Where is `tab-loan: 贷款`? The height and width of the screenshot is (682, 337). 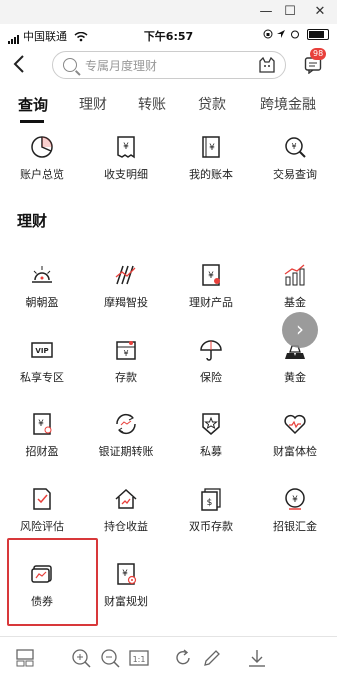 tab-loan: 贷款 is located at coordinates (212, 104).